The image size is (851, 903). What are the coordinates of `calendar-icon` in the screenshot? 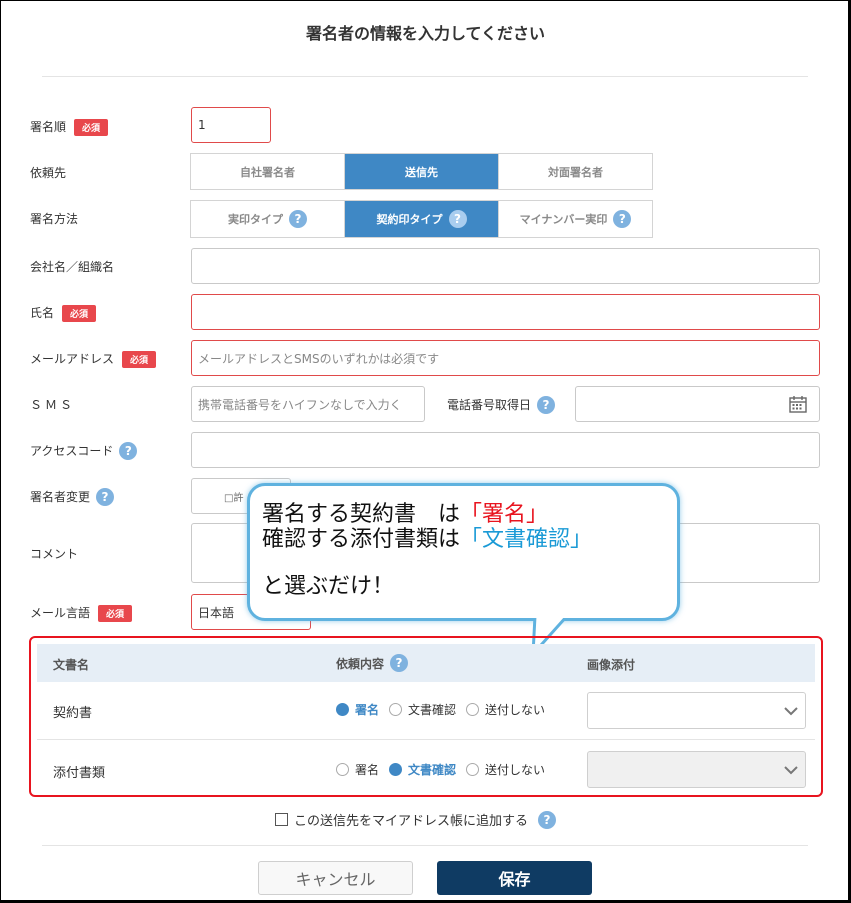 It's located at (798, 404).